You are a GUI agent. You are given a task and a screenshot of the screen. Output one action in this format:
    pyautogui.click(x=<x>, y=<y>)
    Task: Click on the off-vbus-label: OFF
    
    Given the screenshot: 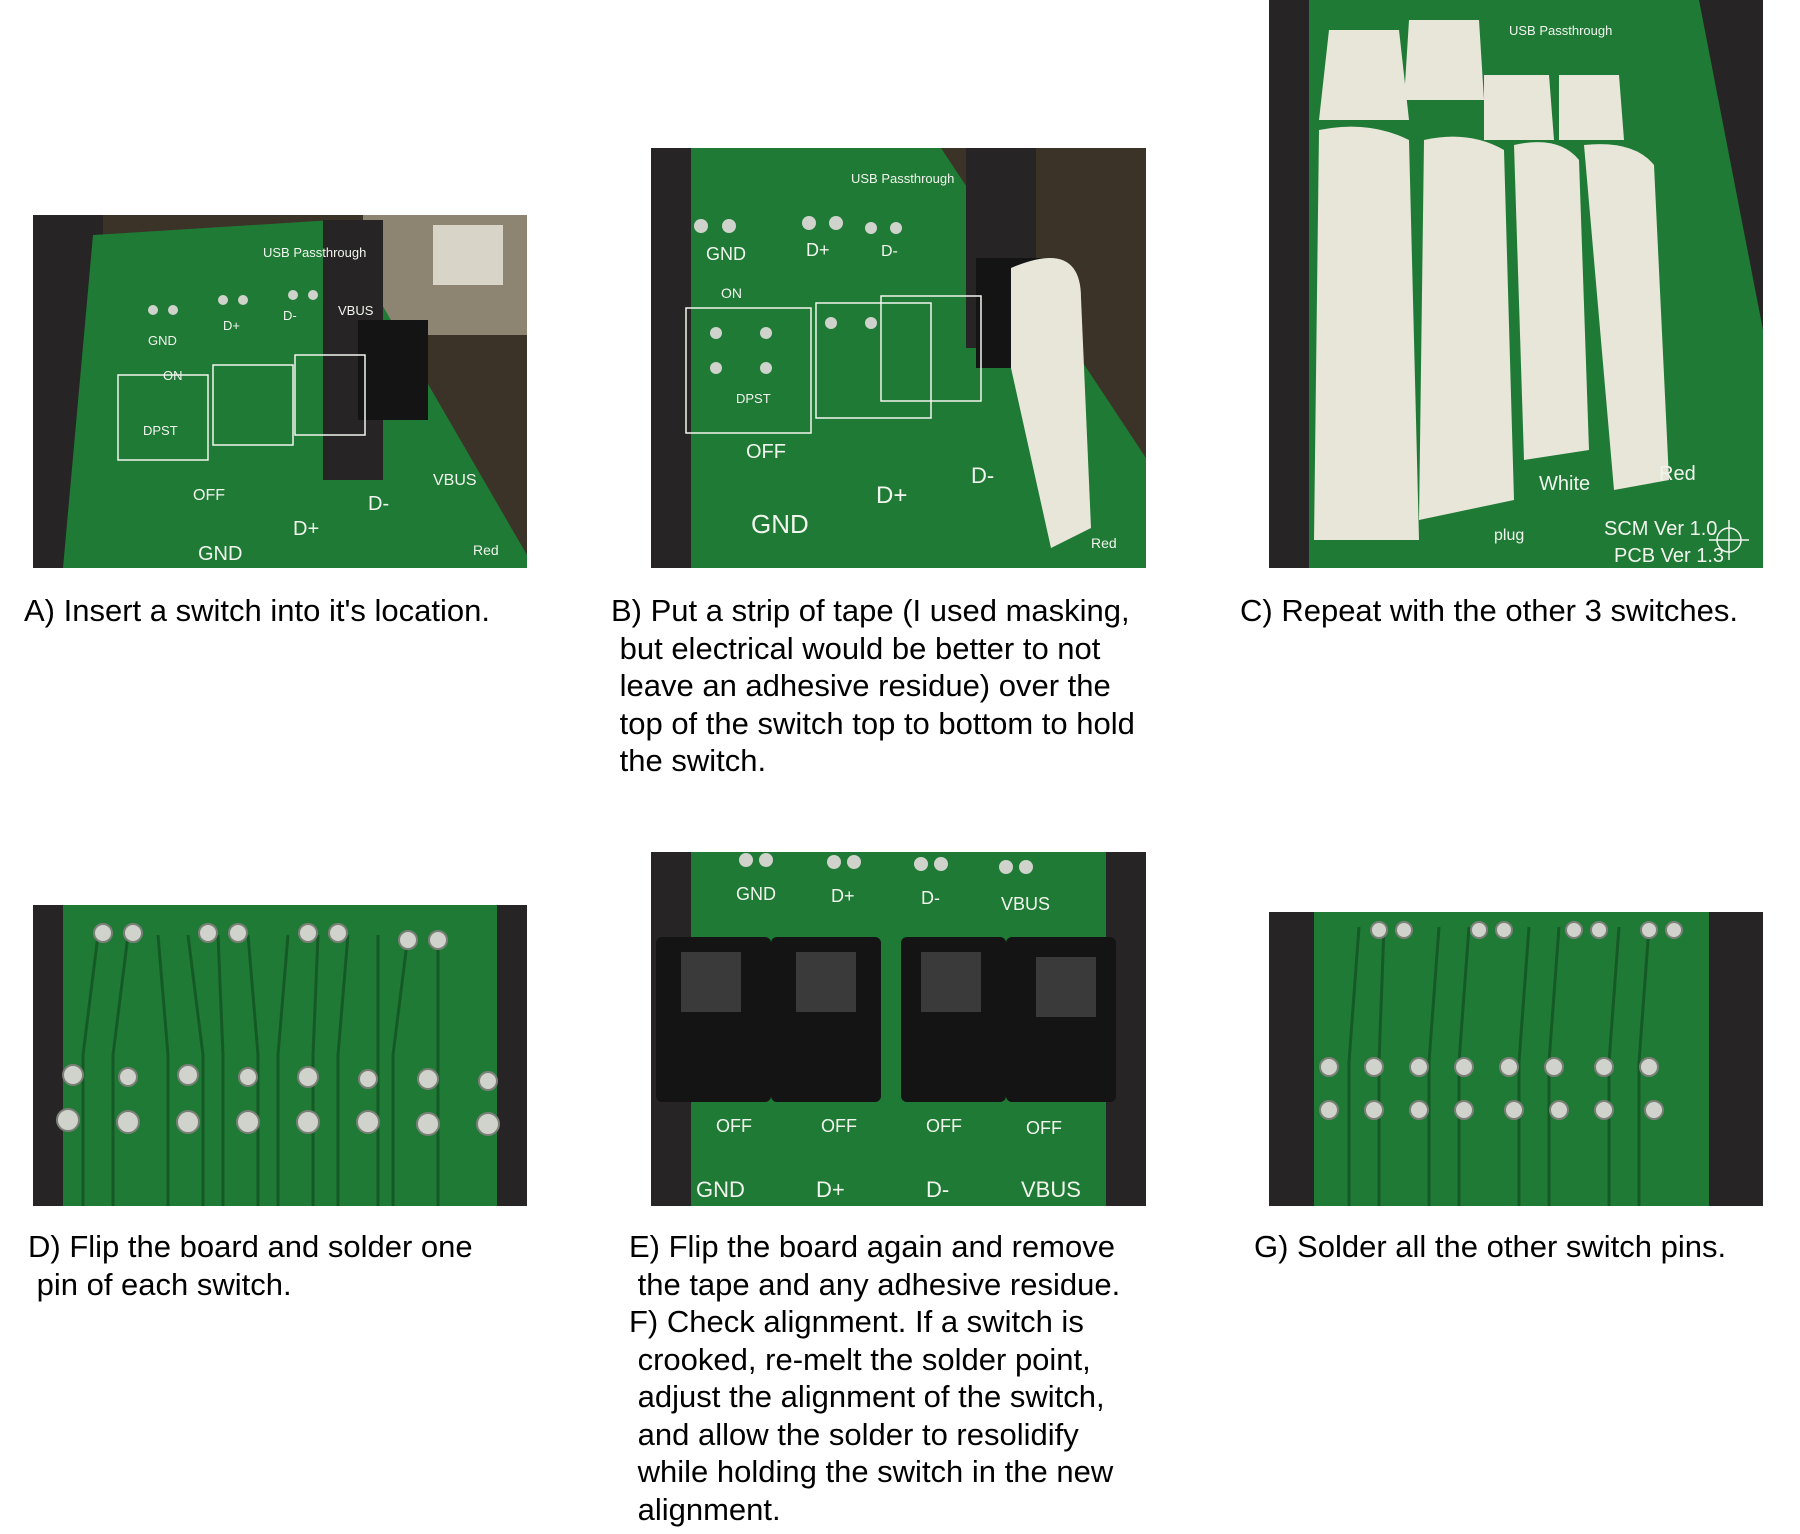 What is the action you would take?
    pyautogui.click(x=1044, y=1128)
    